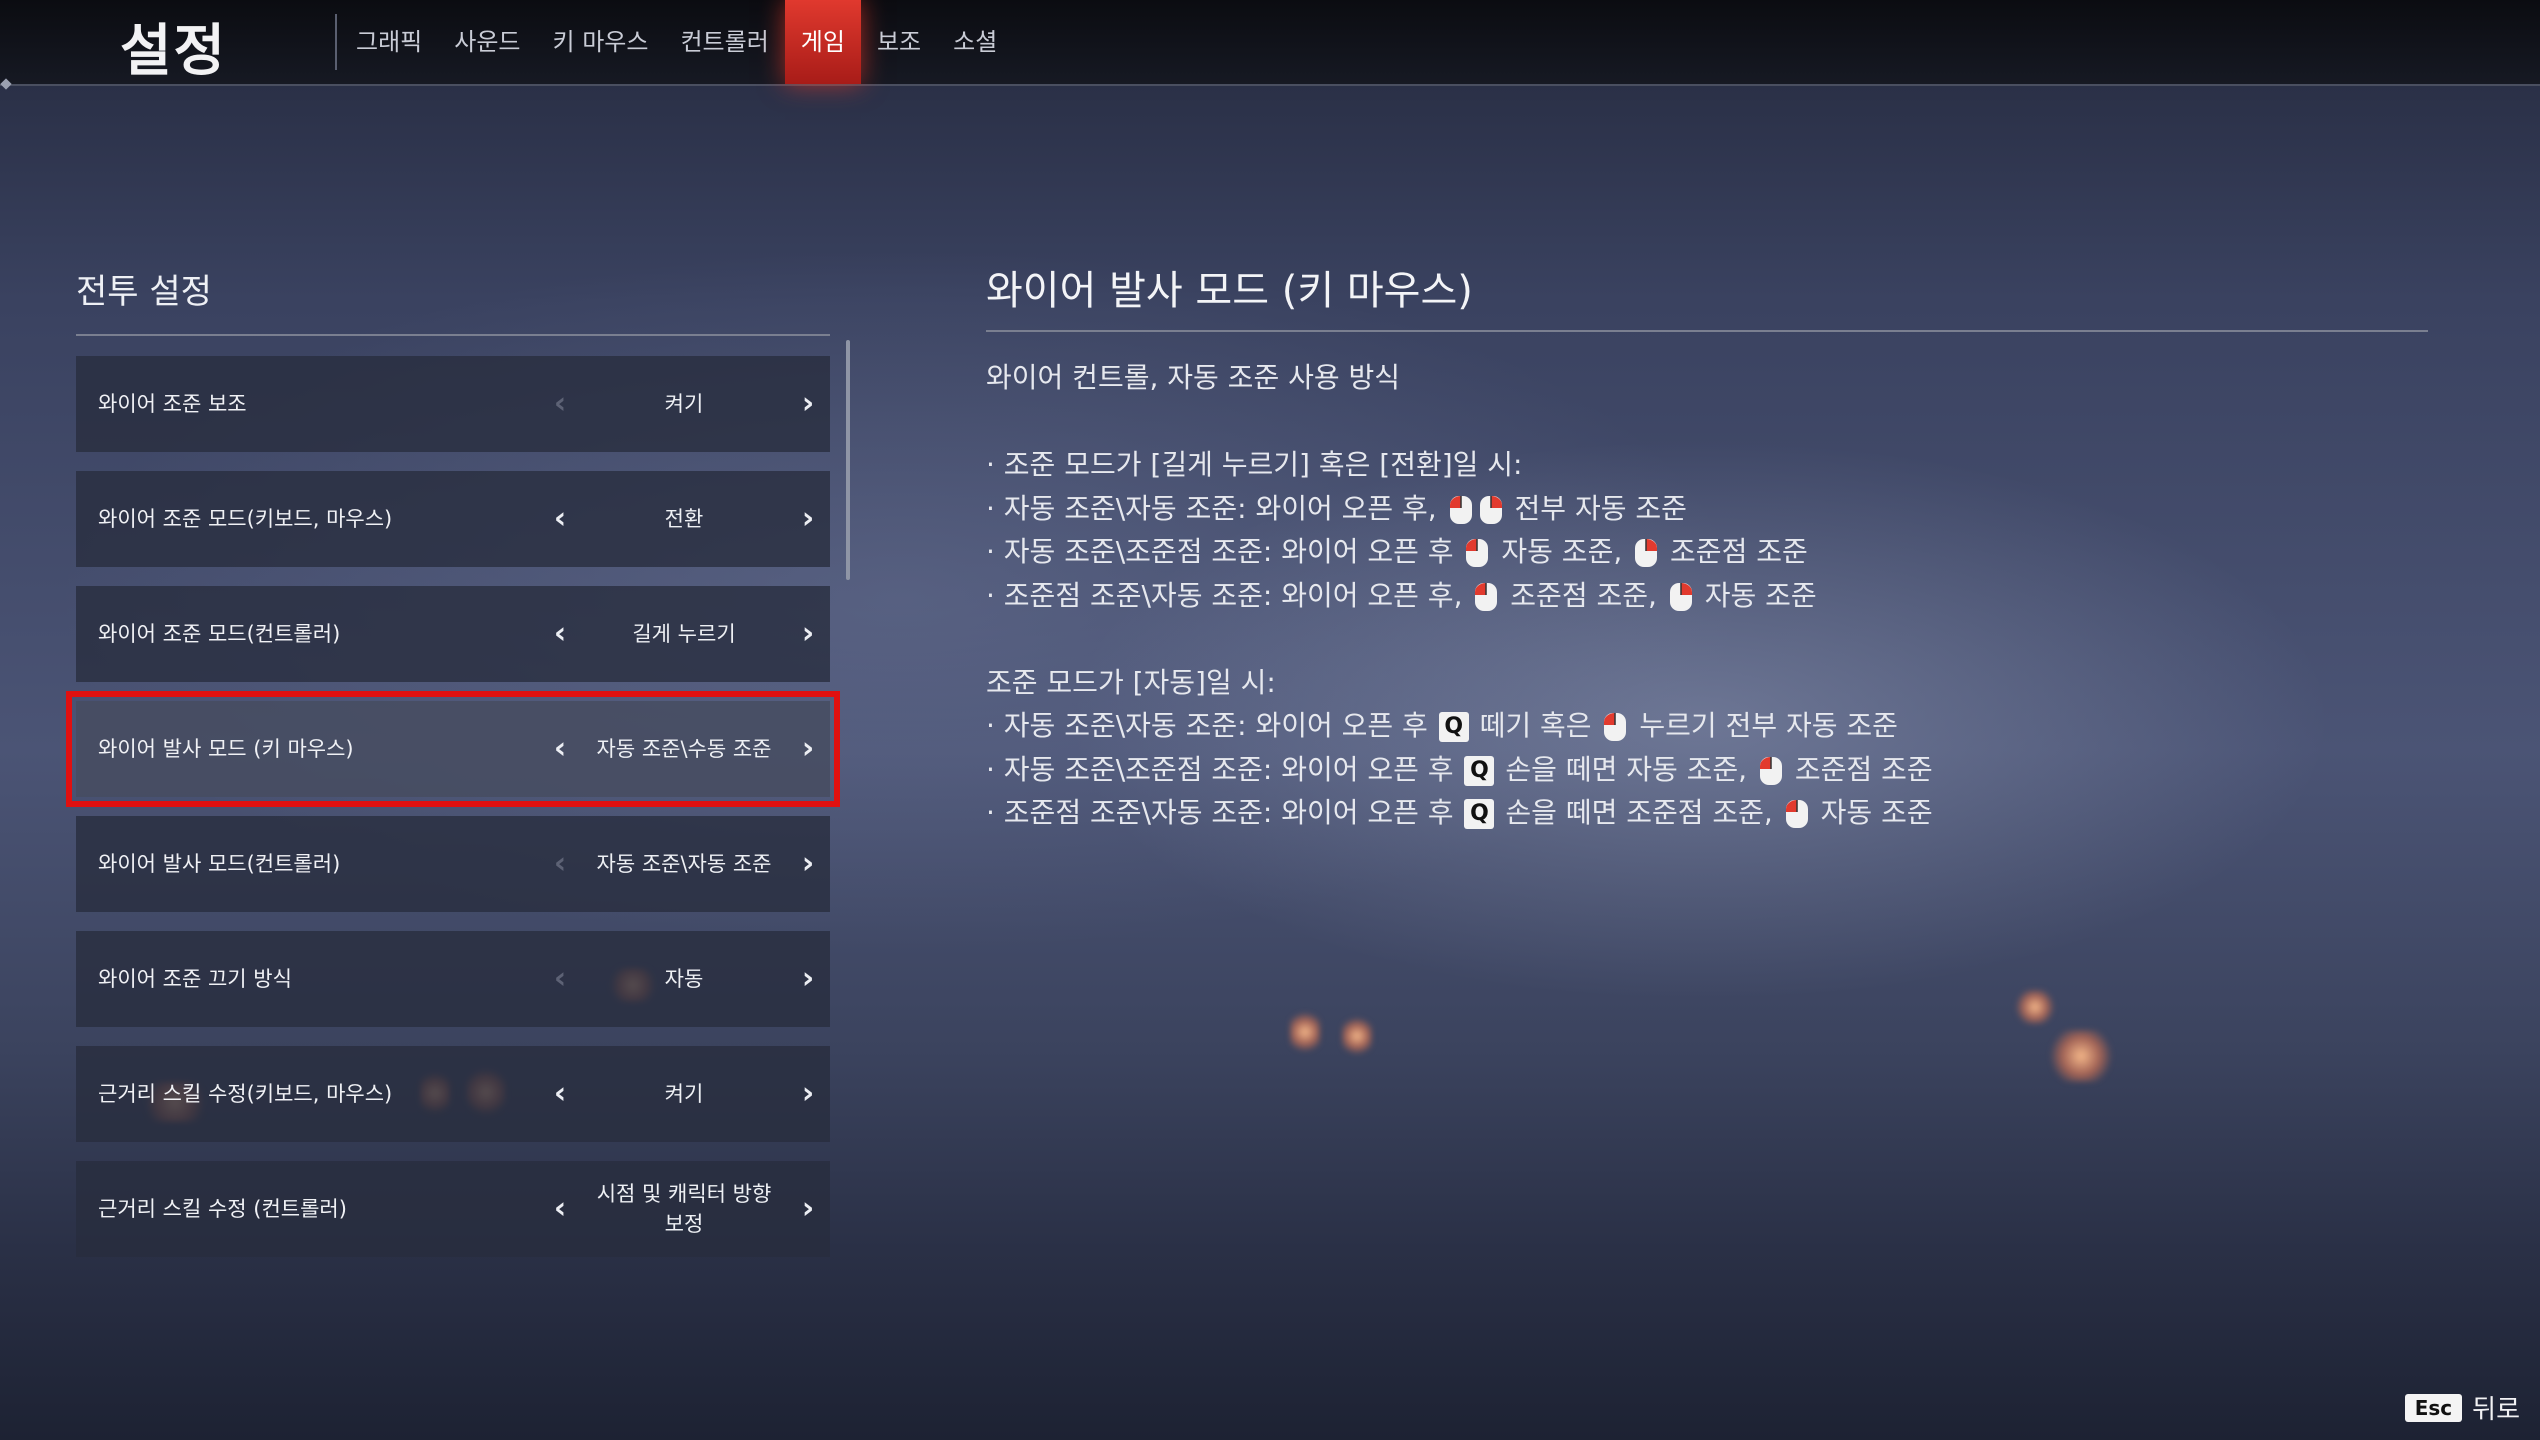  What do you see at coordinates (822, 42) in the screenshot?
I see `tab-game: 게임` at bounding box center [822, 42].